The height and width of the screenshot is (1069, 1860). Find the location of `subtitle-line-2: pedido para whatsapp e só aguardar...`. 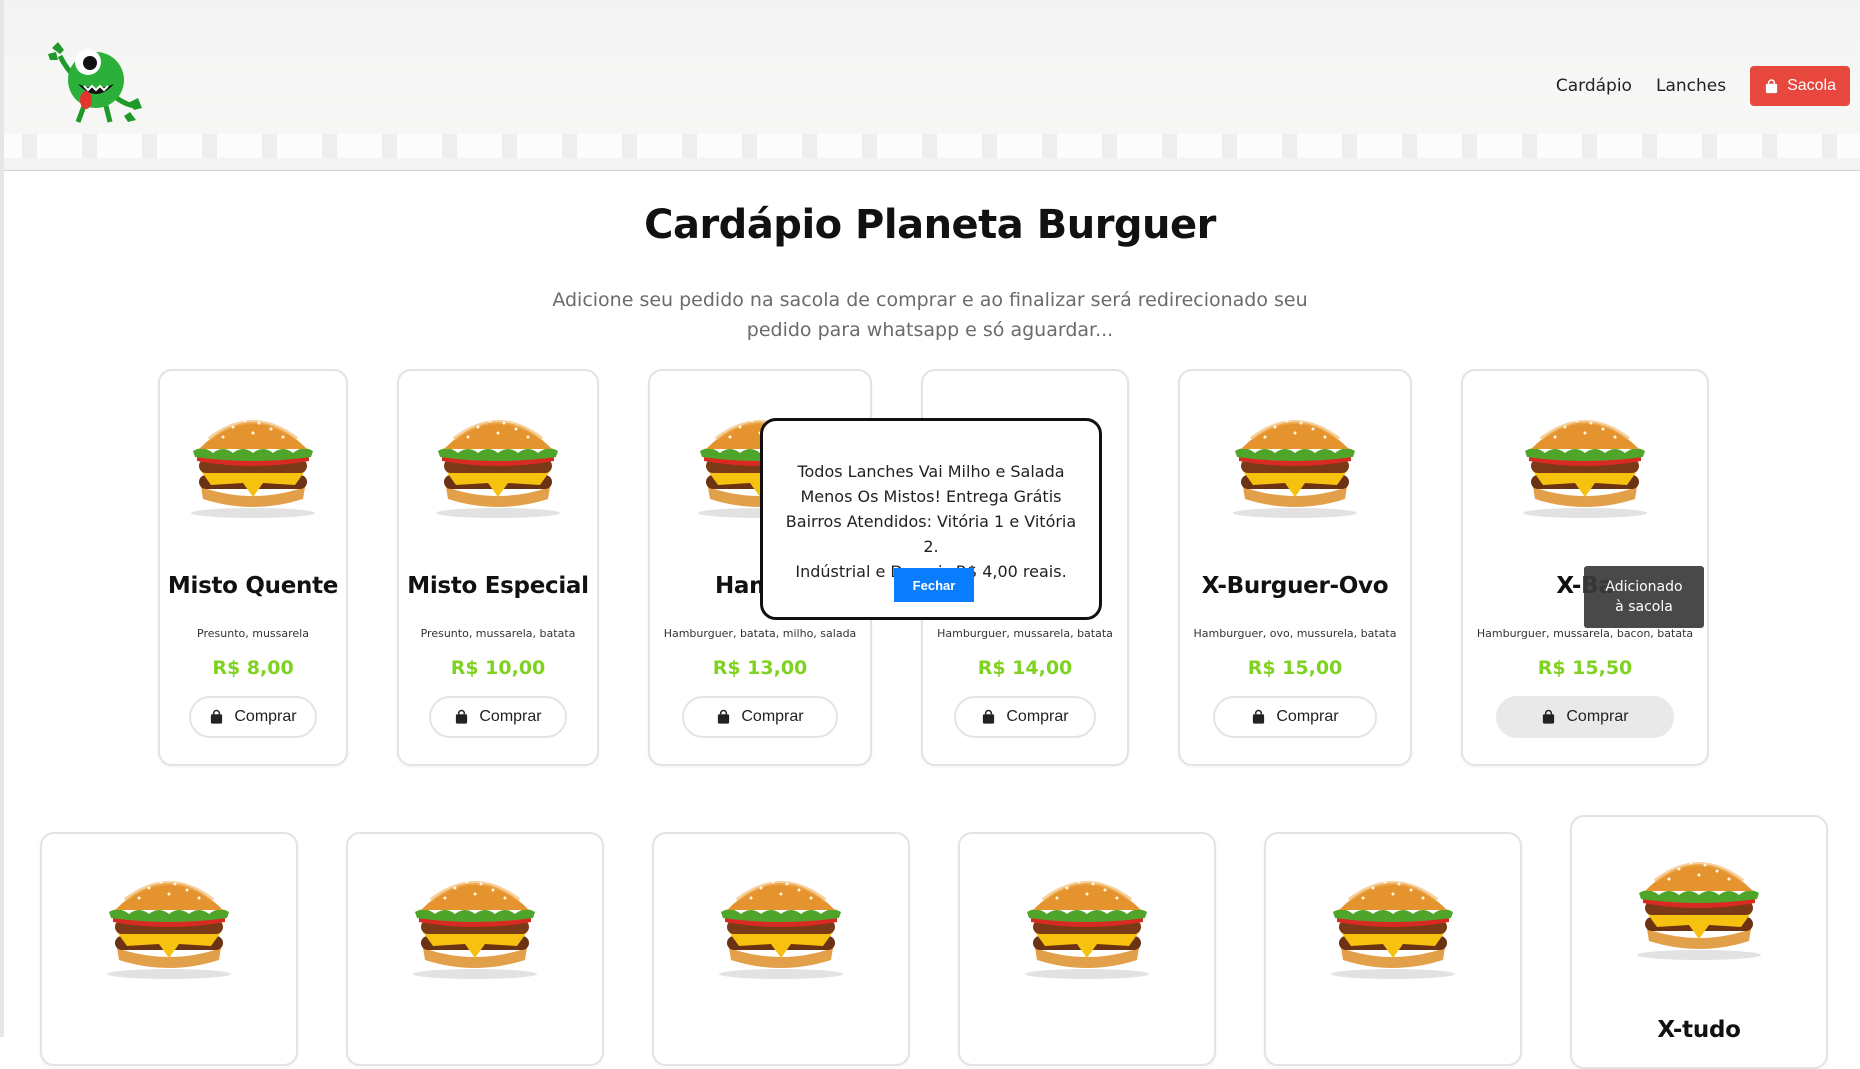

subtitle-line-2: pedido para whatsapp e só aguardar... is located at coordinates (930, 330).